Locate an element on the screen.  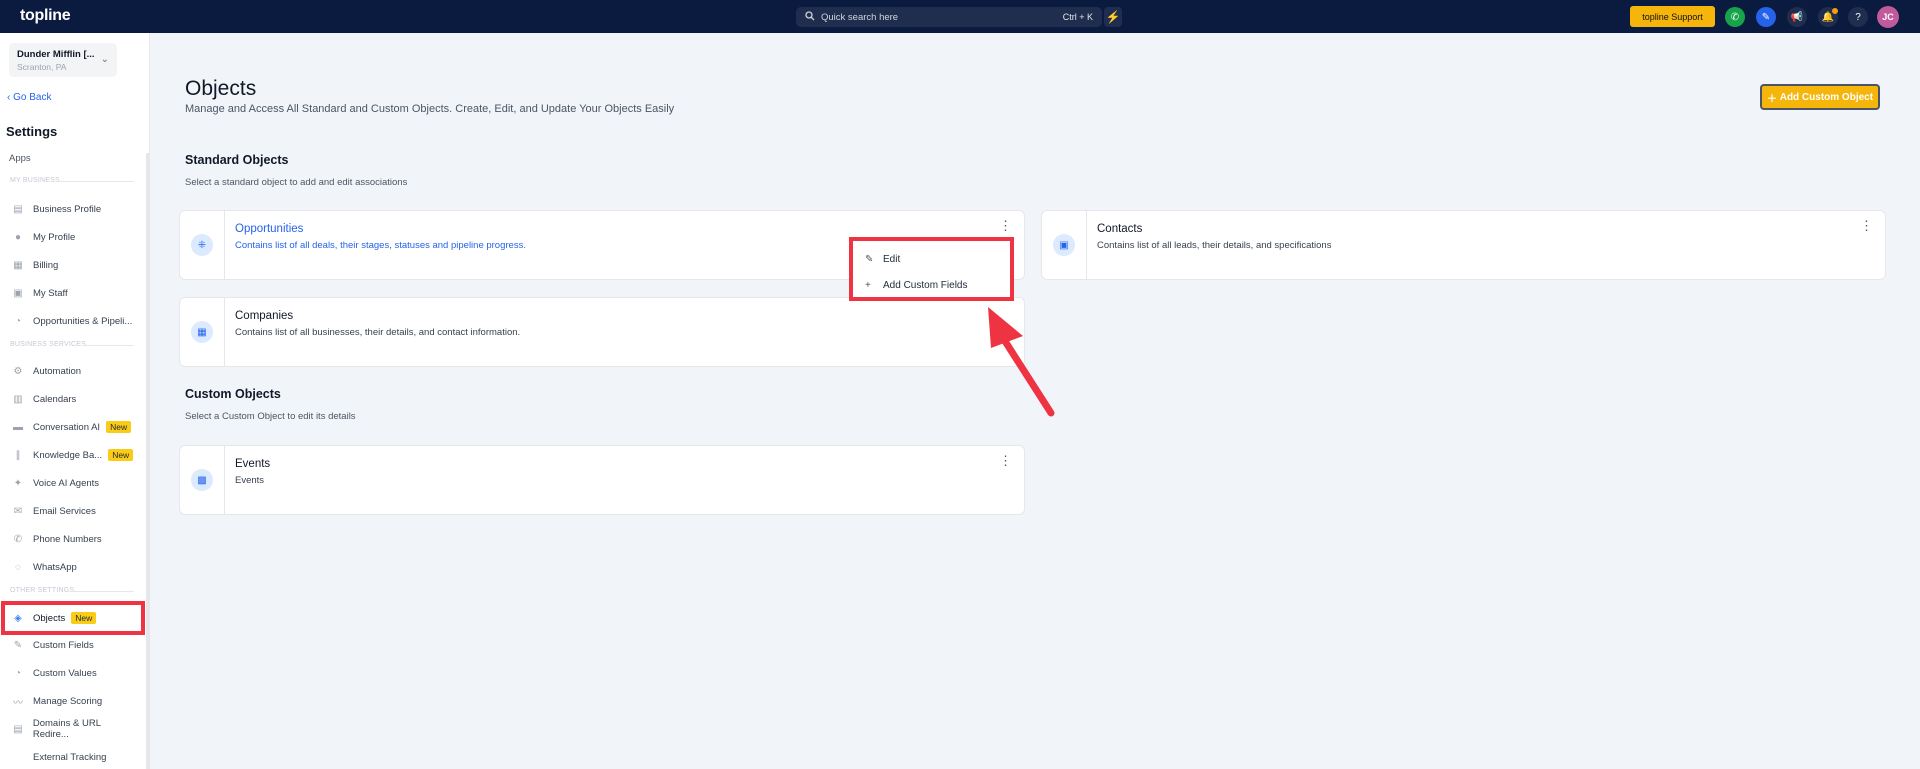
card-title: Events is located at coordinates (252, 464).